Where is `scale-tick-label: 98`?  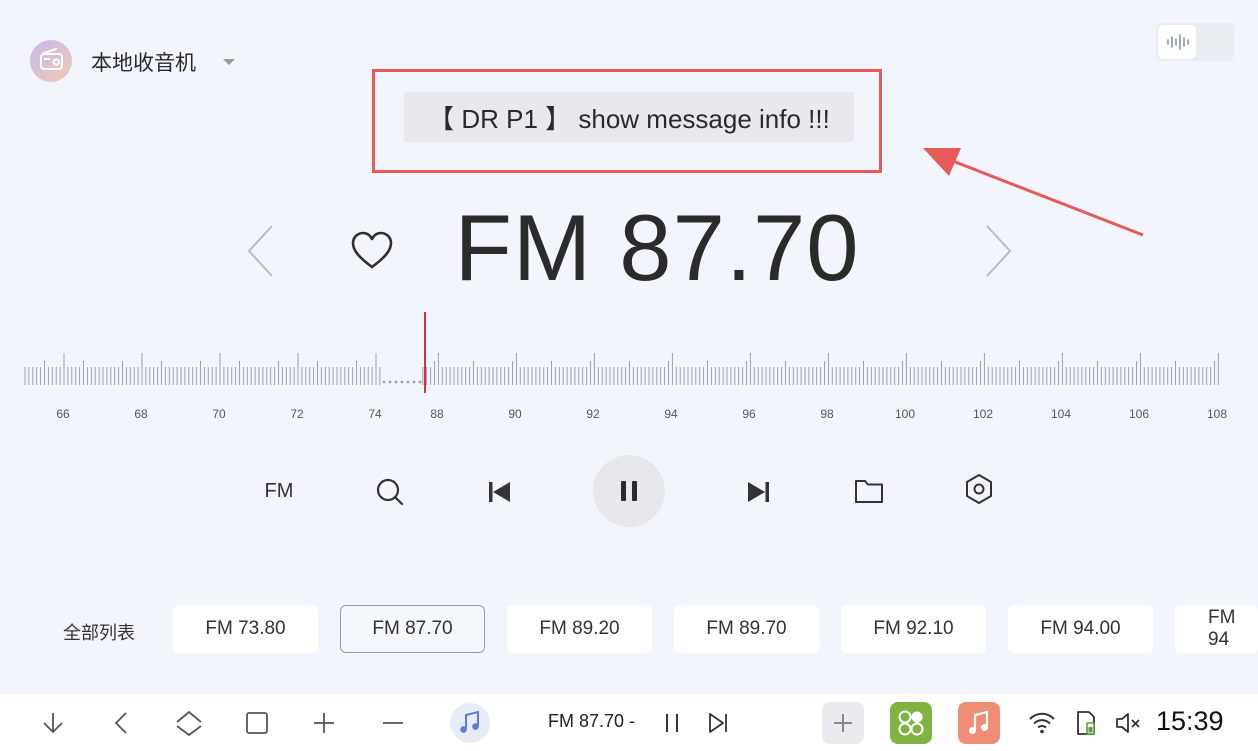 scale-tick-label: 98 is located at coordinates (827, 414).